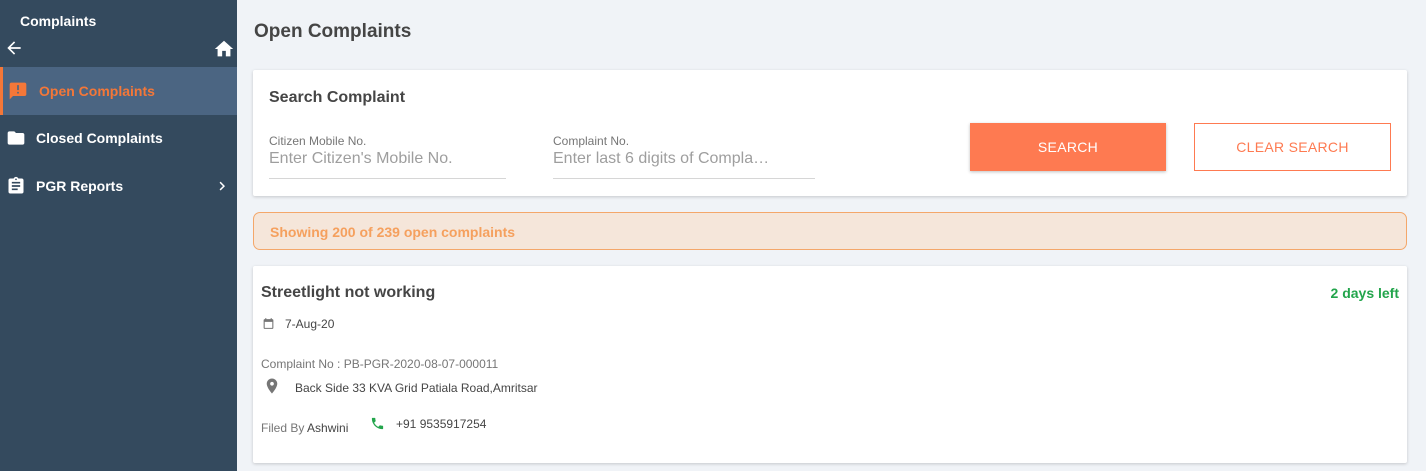 This screenshot has height=471, width=1426. Describe the element at coordinates (1292, 147) in the screenshot. I see `clear-search-button: CLEAR SEARCH` at that location.